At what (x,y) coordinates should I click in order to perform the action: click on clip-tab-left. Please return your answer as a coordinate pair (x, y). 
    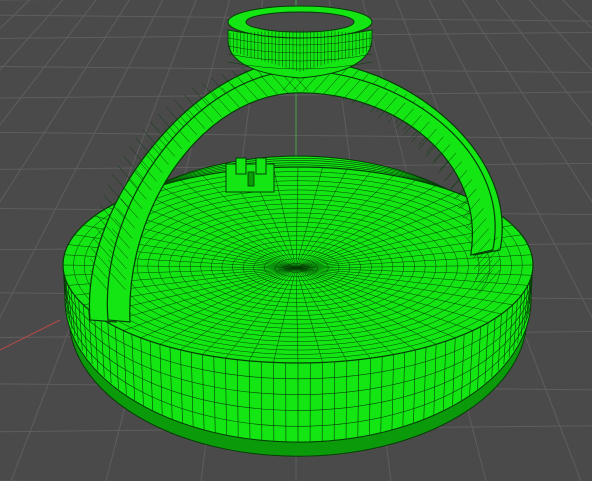
    Looking at the image, I should click on (241, 166).